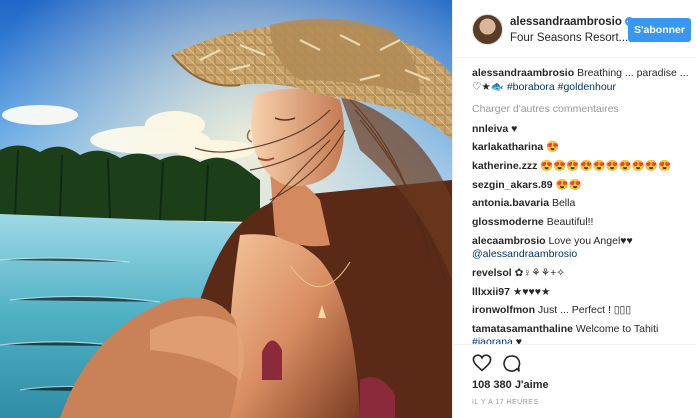  I want to click on comment-item: karlakatharina 😍, so click(582, 148).